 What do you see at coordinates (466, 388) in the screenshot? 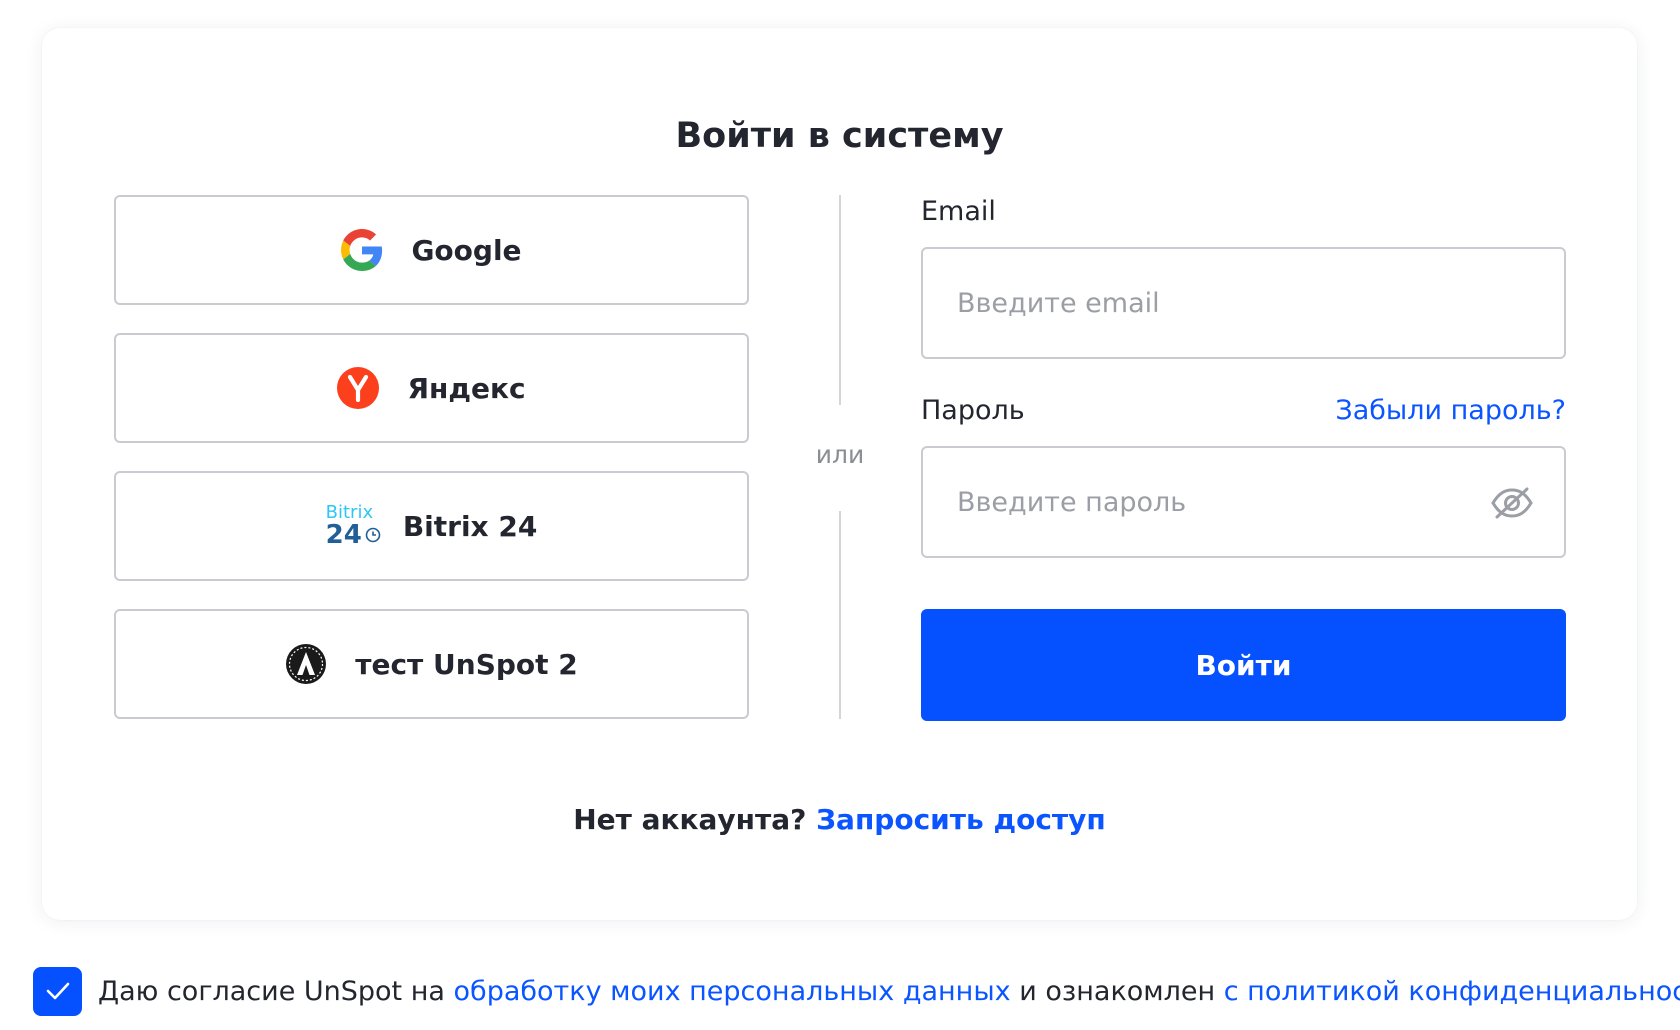
I see `yandex-login-label: Яндекс` at bounding box center [466, 388].